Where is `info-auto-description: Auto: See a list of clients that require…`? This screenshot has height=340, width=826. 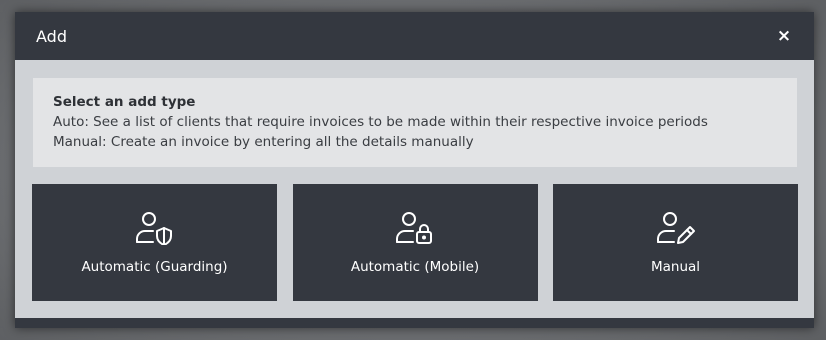
info-auto-description: Auto: See a list of clients that require… is located at coordinates (380, 122).